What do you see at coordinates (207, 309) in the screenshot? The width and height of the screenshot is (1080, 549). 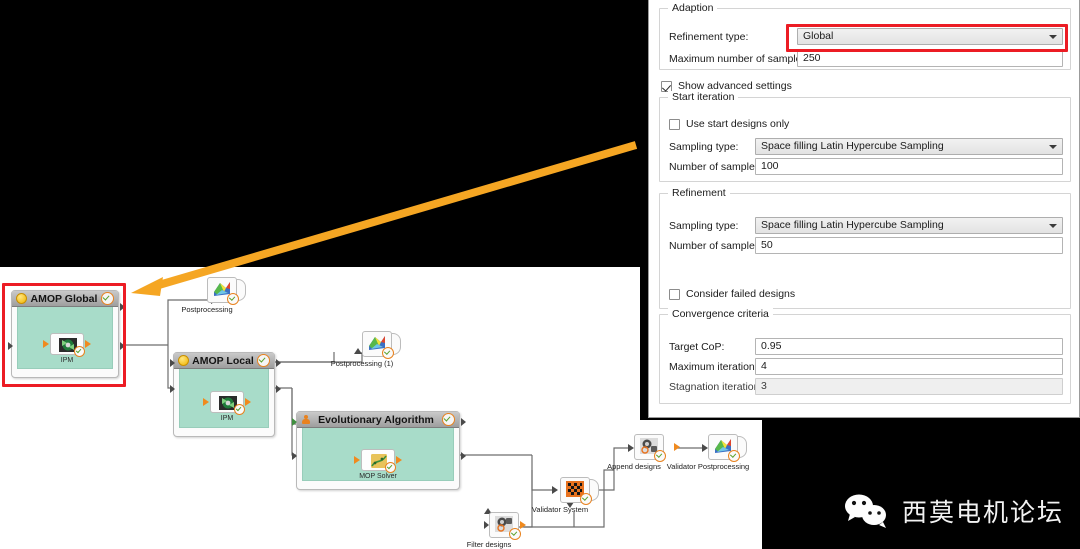 I see `node-label: Postprocessing` at bounding box center [207, 309].